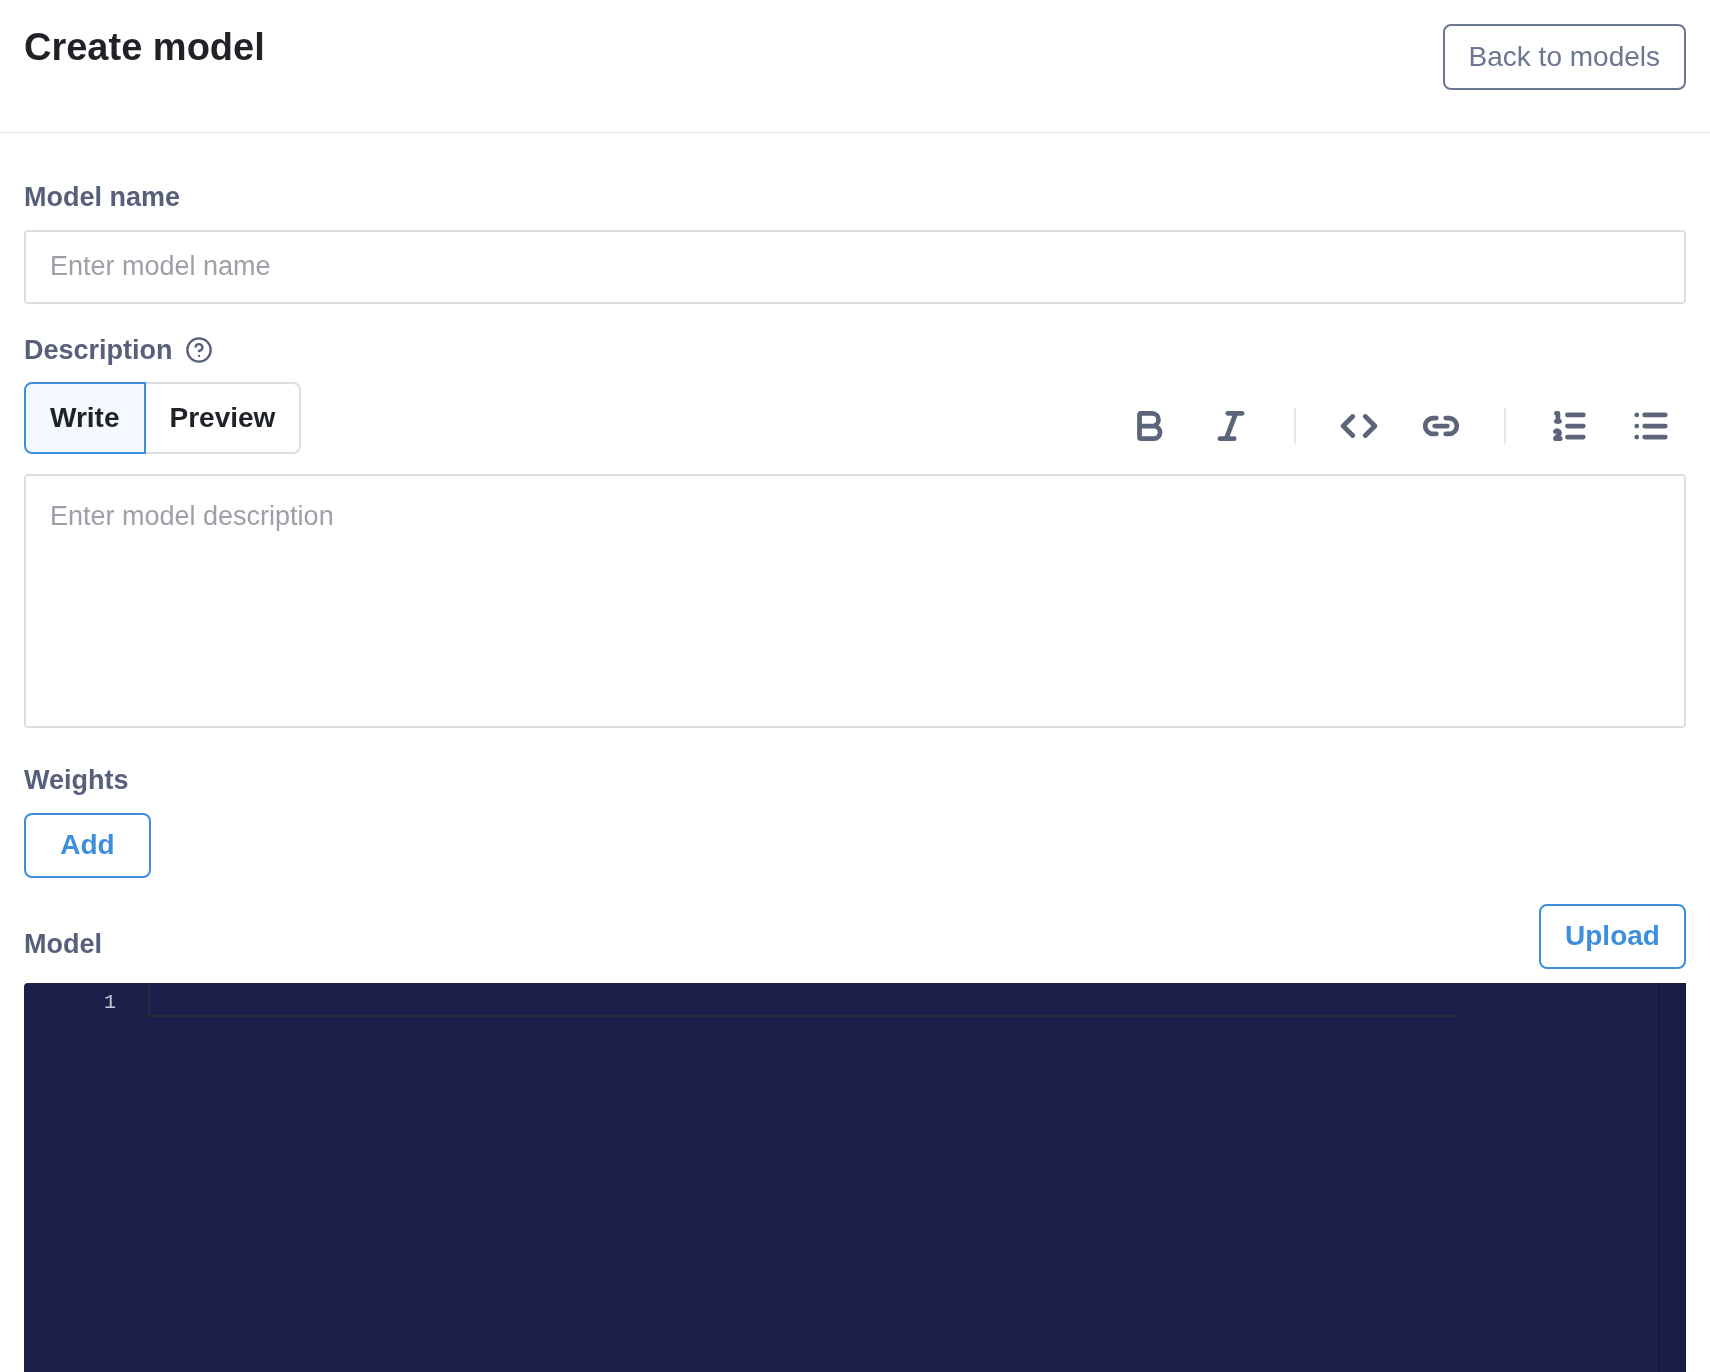  I want to click on weights-label: Weights, so click(77, 780).